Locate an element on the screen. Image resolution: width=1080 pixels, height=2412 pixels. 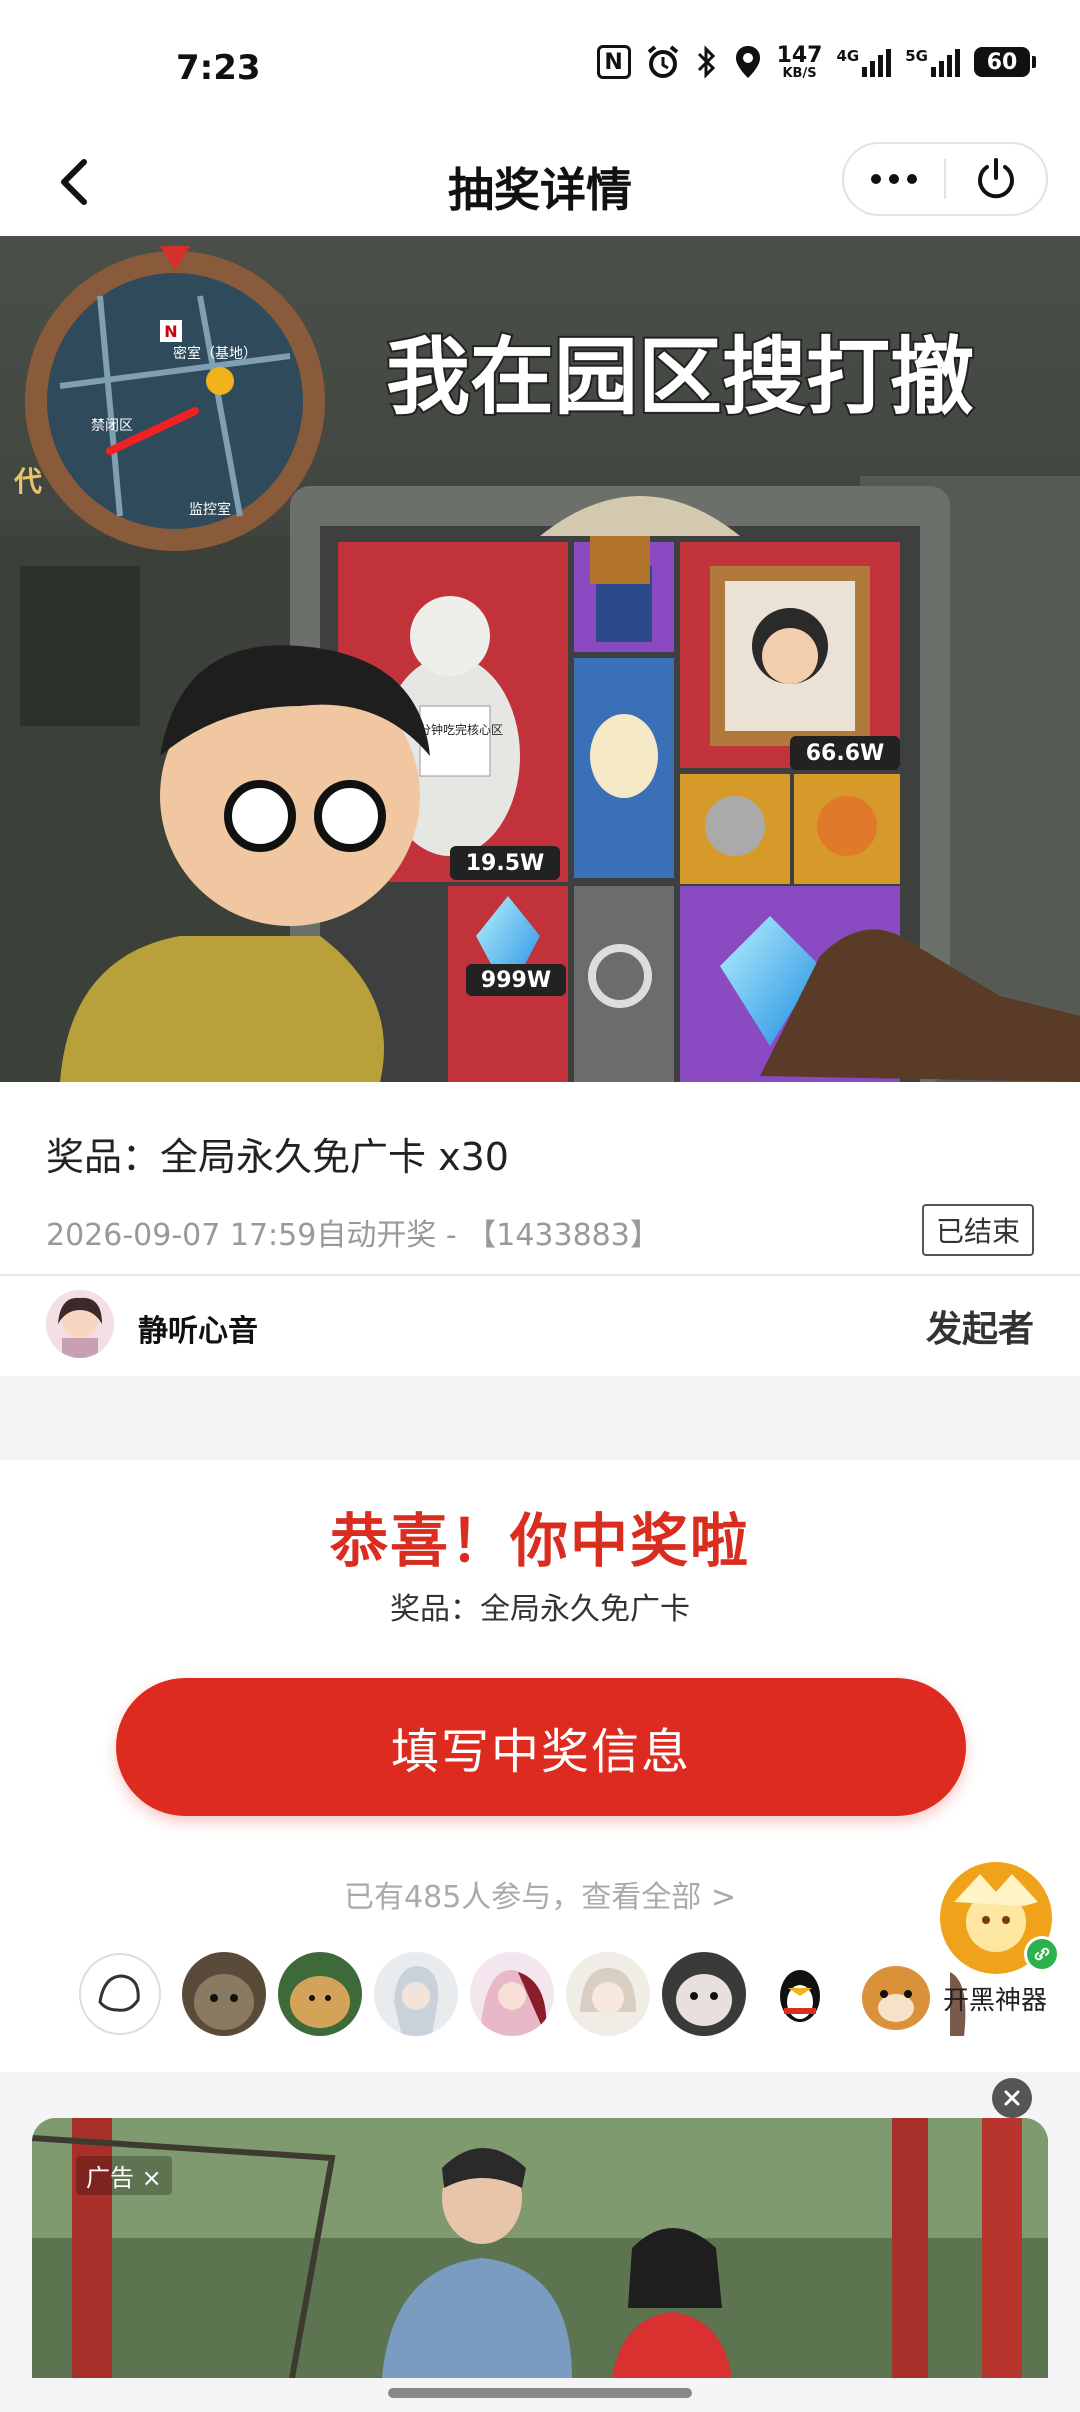
nav-header: 抽奖详情 is located at coordinates (540, 184).